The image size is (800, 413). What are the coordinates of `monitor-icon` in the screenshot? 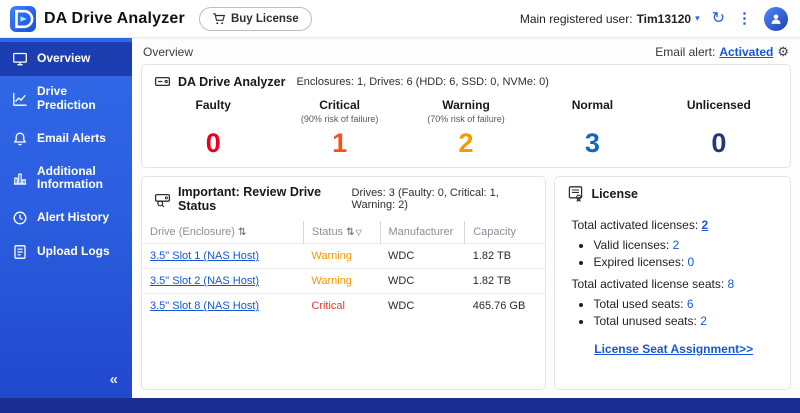 It's located at (20, 59).